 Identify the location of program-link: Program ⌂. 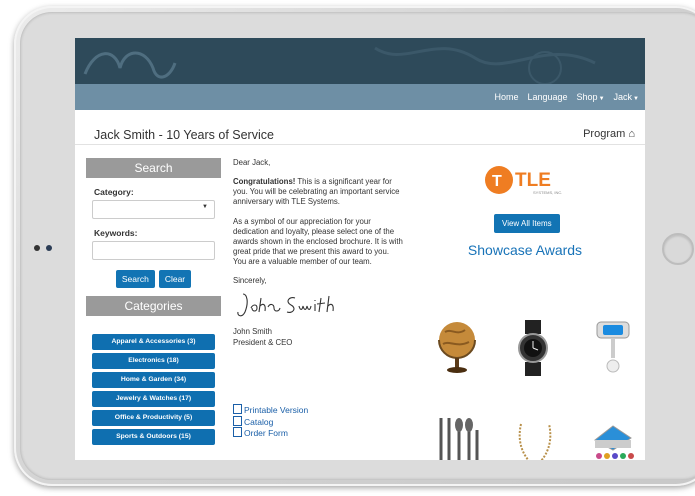
(609, 134).